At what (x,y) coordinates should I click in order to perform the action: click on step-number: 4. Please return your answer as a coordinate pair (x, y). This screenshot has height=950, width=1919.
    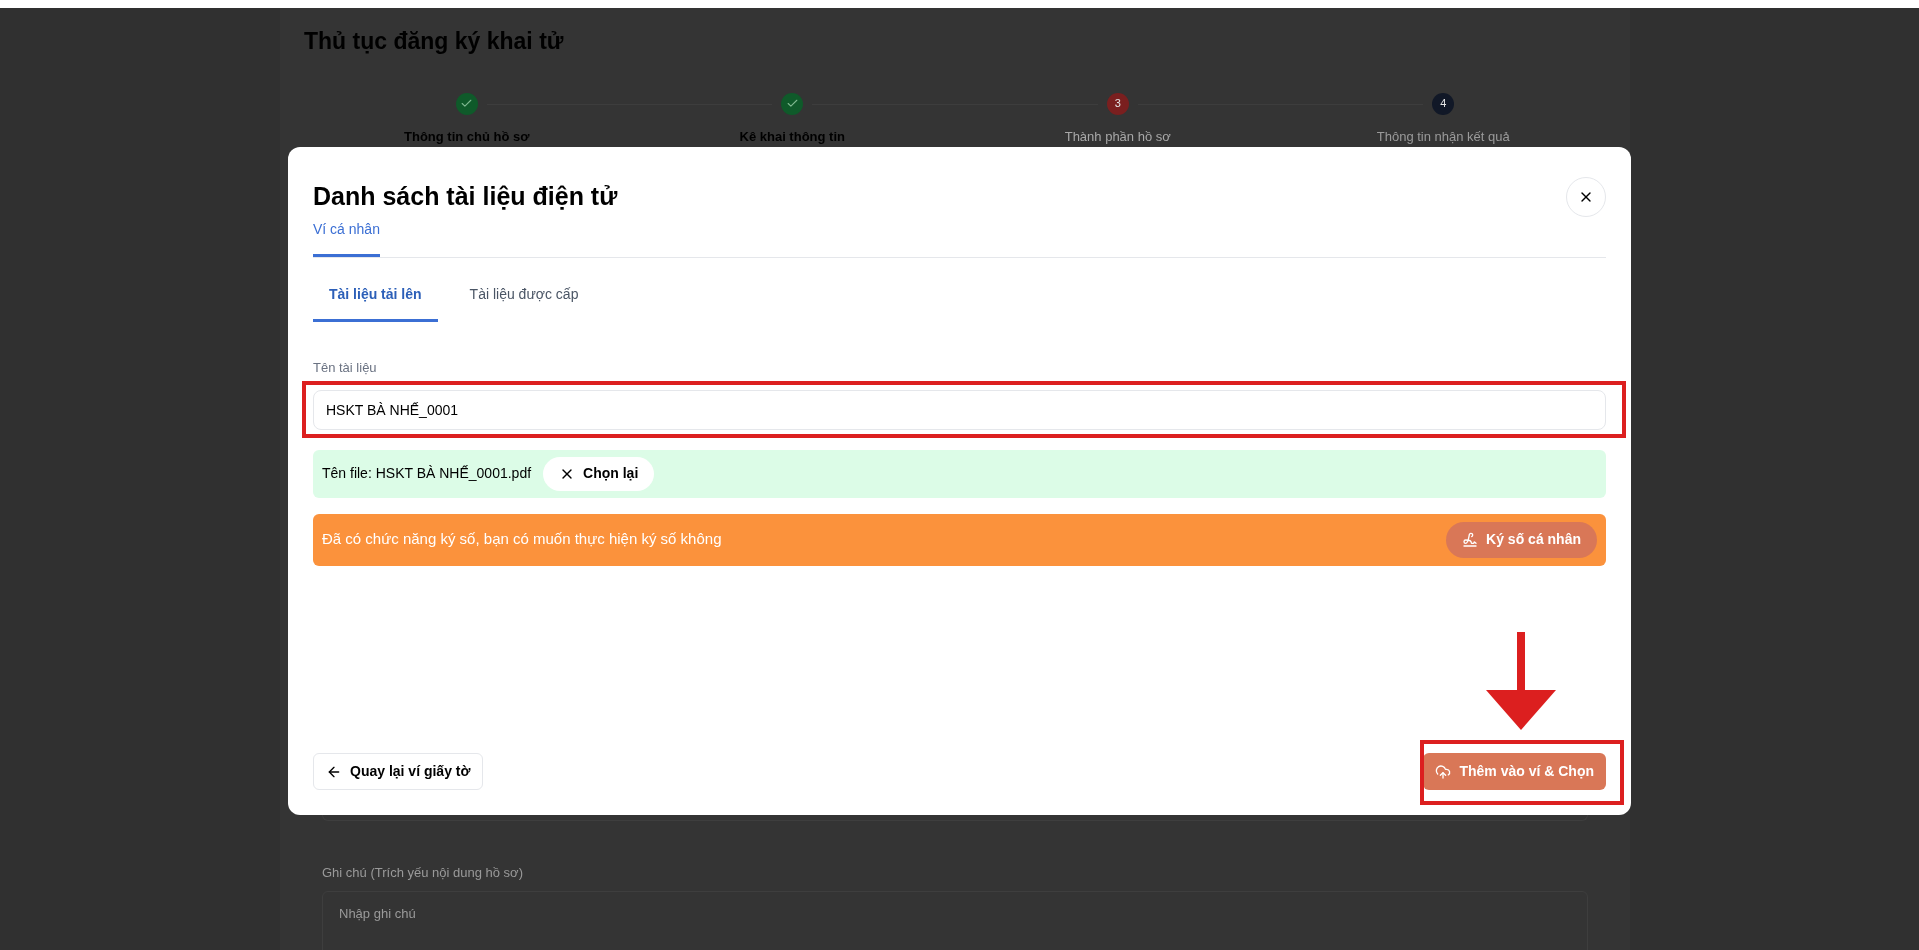
    Looking at the image, I should click on (1443, 103).